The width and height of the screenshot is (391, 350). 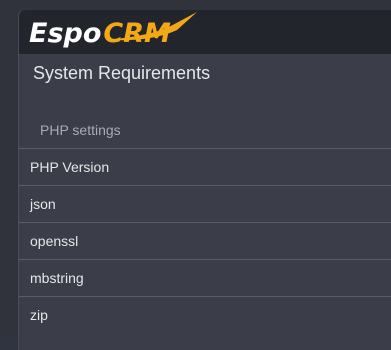 What do you see at coordinates (122, 73) in the screenshot?
I see `page-title: System Requirements` at bounding box center [122, 73].